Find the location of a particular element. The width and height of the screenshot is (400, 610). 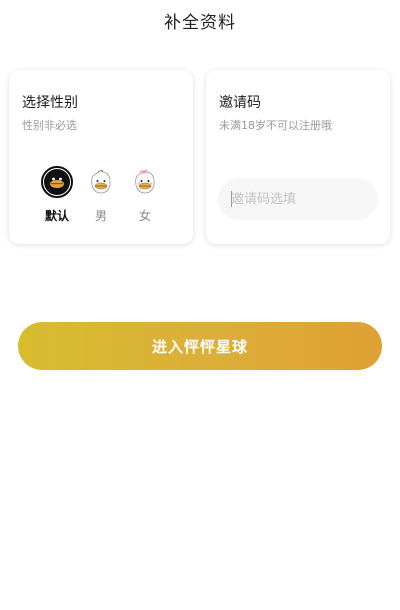

gender-label-male: 男 is located at coordinates (100, 216).